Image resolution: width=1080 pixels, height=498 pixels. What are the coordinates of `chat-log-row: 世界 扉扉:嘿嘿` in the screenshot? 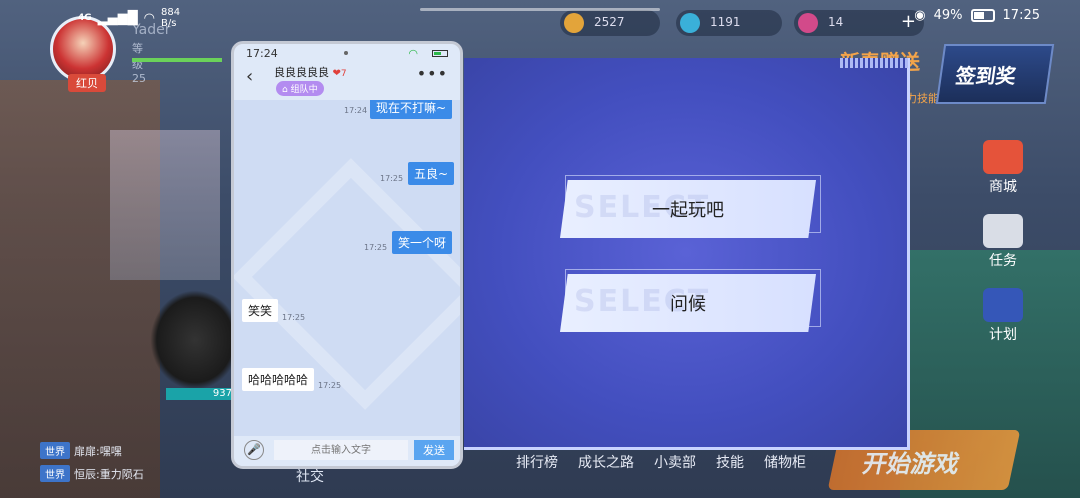 It's located at (92, 450).